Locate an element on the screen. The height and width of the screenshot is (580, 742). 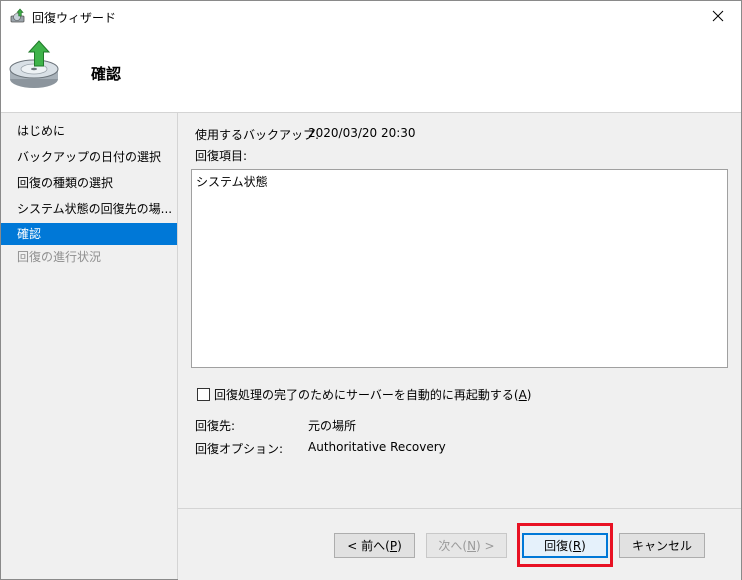
wizard-header: 確認 is located at coordinates (371, 72).